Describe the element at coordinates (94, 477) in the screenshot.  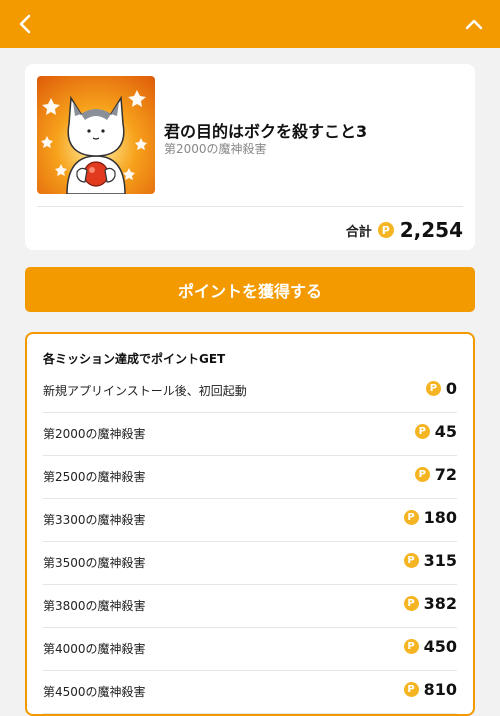
I see `mission-label: 第2500の魔神殺害` at that location.